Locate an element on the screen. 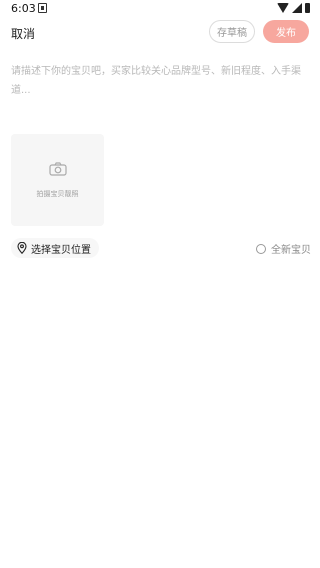 The width and height of the screenshot is (320, 568). publish-button: 发布 is located at coordinates (286, 31).